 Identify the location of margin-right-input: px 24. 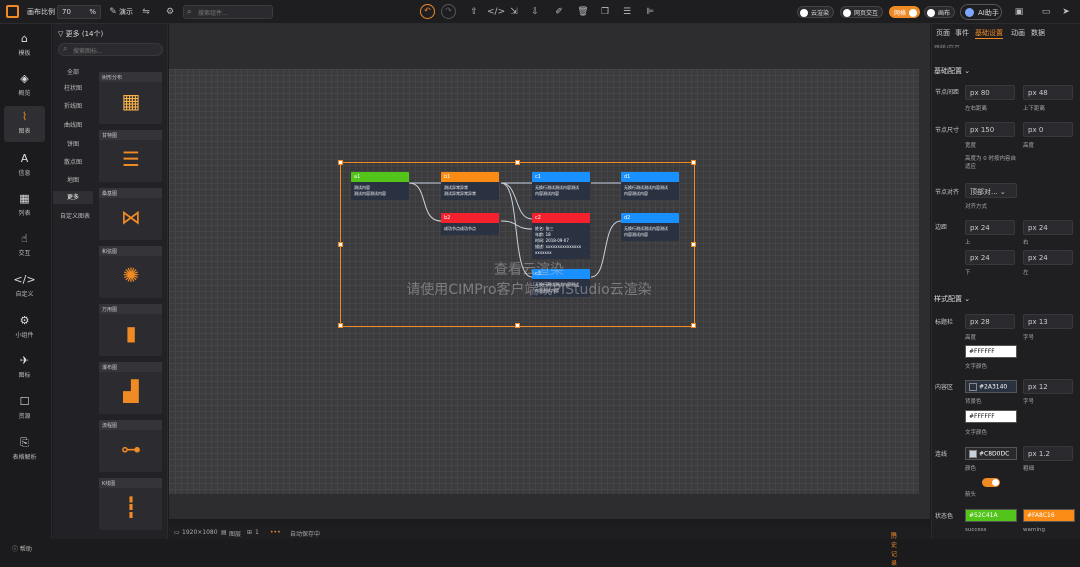
(1048, 227).